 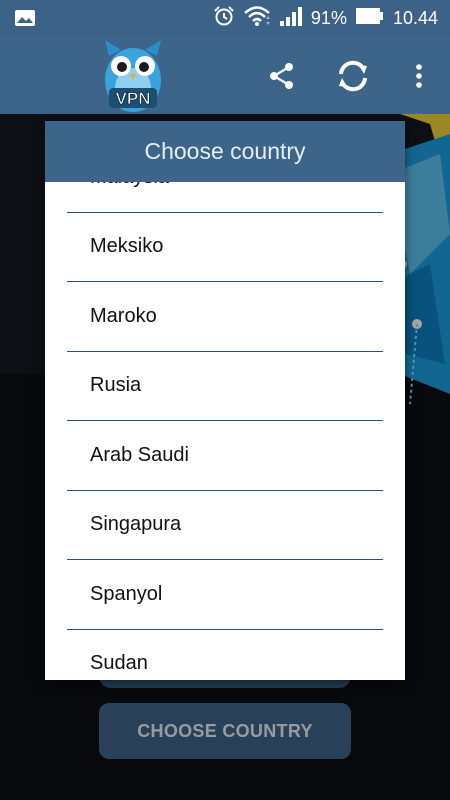 I want to click on battery-percent: 91%, so click(x=328, y=17).